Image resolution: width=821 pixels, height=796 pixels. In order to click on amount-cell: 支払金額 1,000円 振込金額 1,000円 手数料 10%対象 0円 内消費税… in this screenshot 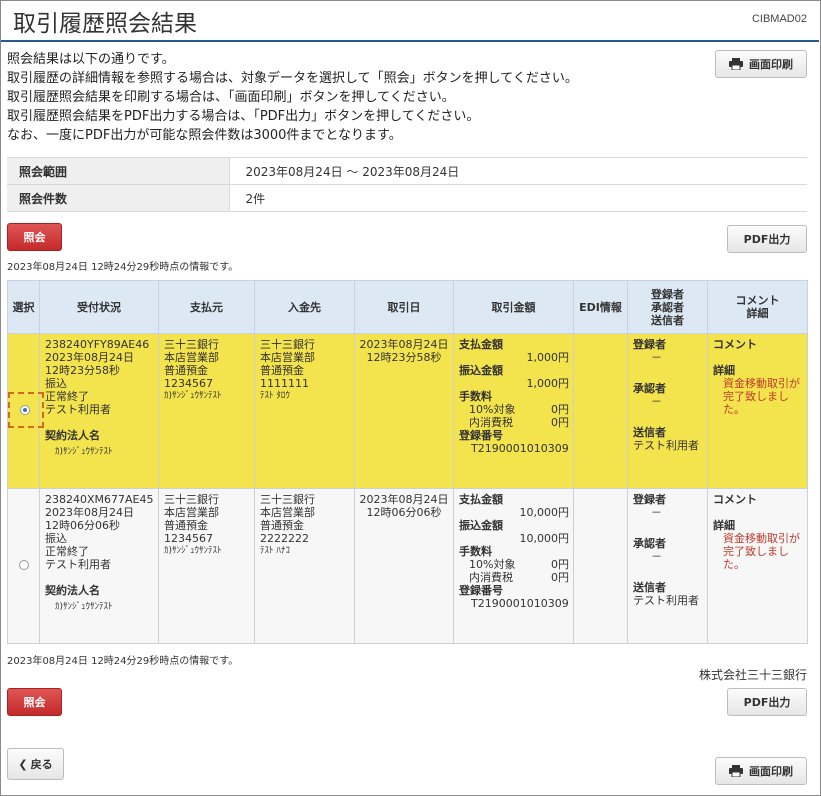, I will do `click(513, 411)`.